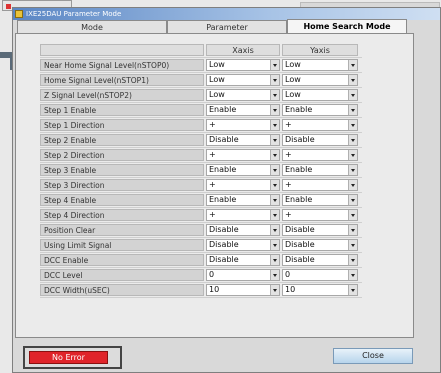  Describe the element at coordinates (201, 230) in the screenshot. I see `table-row: Position Clear Disable Disable` at that location.